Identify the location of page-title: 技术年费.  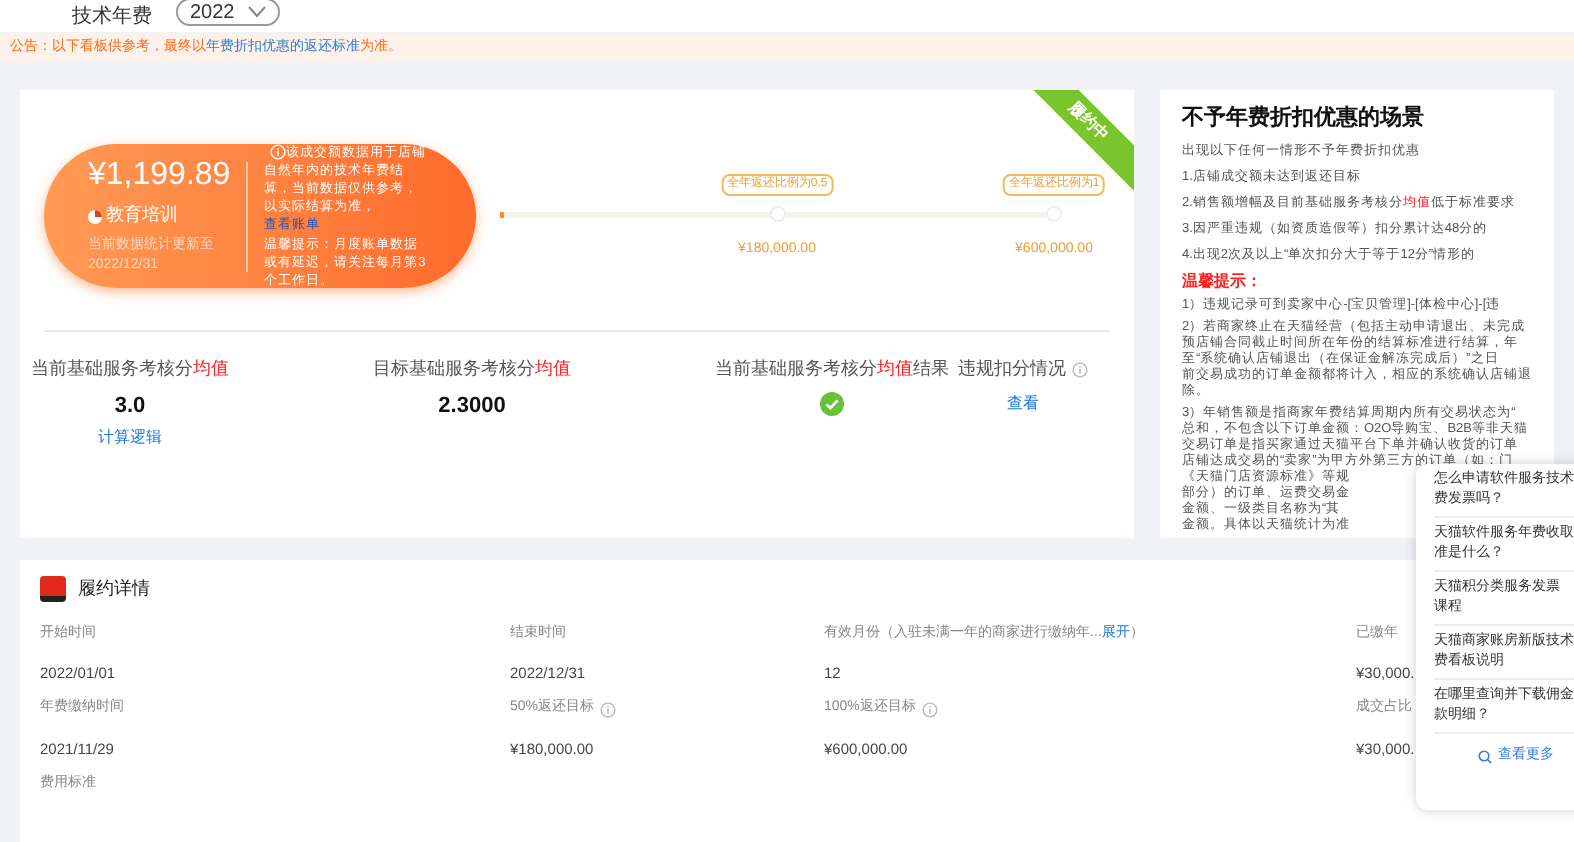
(112, 17).